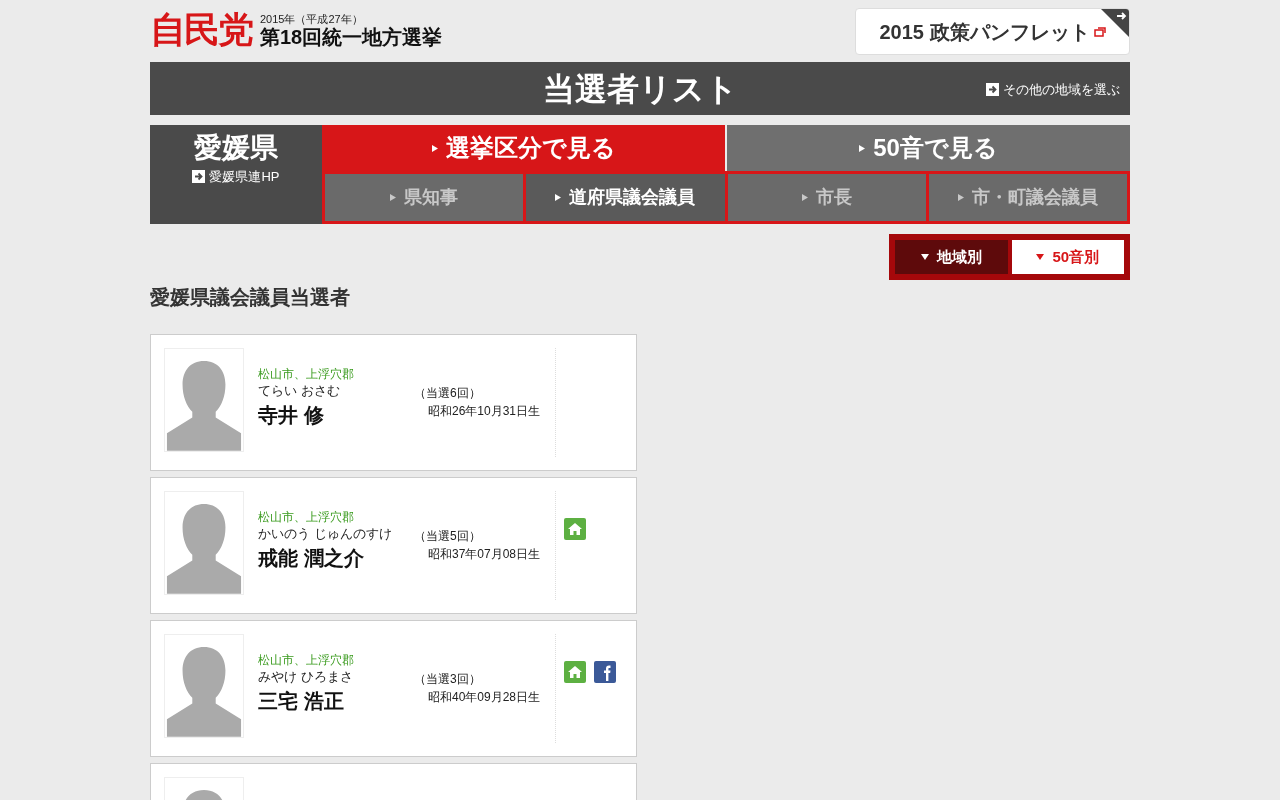 The height and width of the screenshot is (800, 1280). What do you see at coordinates (447, 536) in the screenshot?
I see `terms-text: （当選5回）` at bounding box center [447, 536].